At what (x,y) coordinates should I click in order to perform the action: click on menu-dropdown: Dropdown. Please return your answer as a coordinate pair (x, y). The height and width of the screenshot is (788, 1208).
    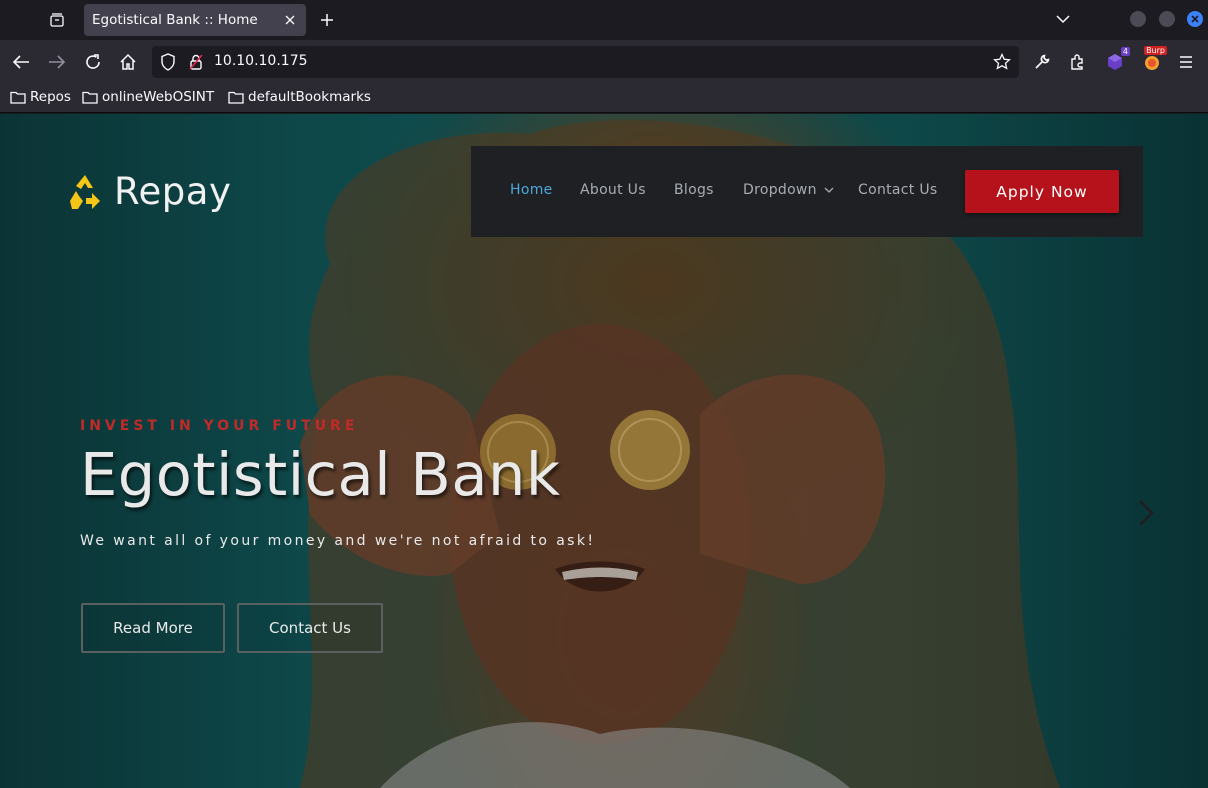
    Looking at the image, I should click on (788, 190).